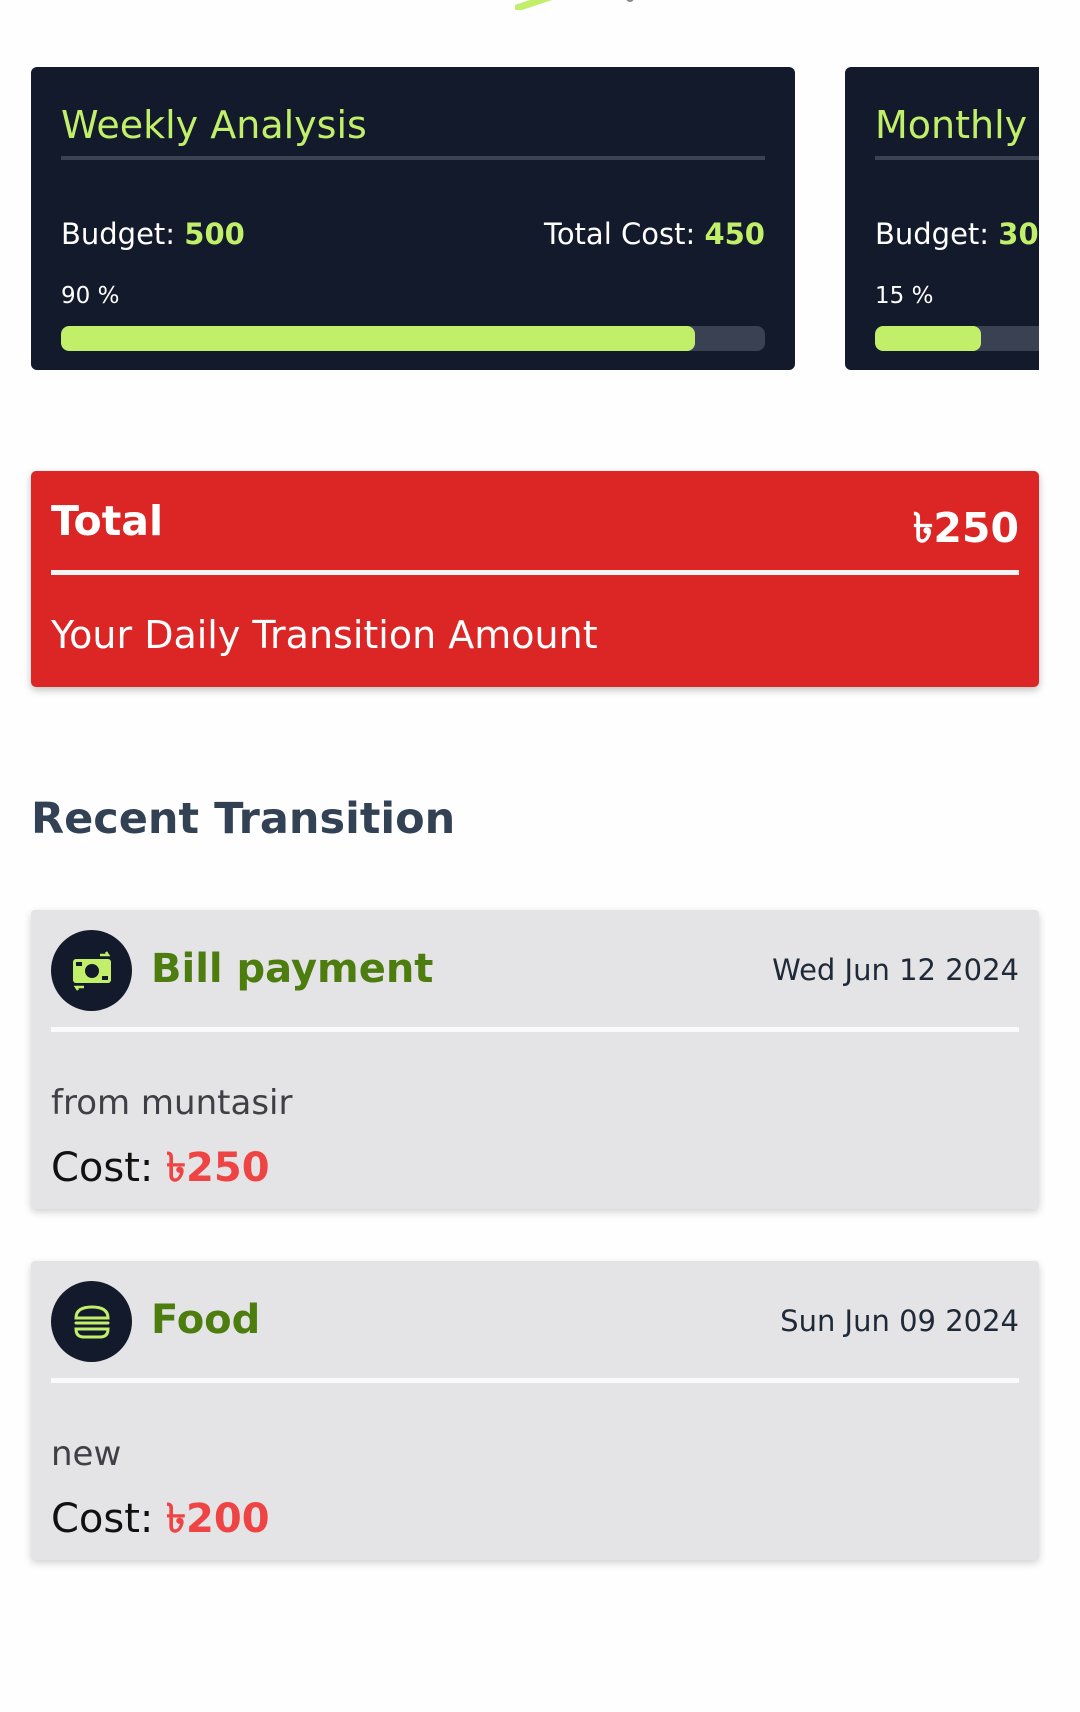 The height and width of the screenshot is (1712, 1080). What do you see at coordinates (324, 635) in the screenshot?
I see `total-subtitle: Your Daily Transition Amount` at bounding box center [324, 635].